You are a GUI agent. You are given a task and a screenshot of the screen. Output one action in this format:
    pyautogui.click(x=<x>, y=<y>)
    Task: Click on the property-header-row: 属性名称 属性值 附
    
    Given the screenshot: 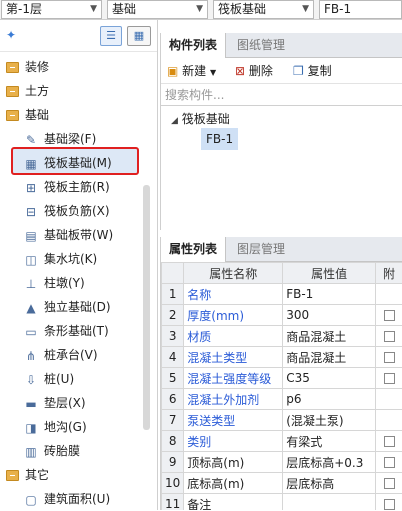 What is the action you would take?
    pyautogui.click(x=282, y=273)
    